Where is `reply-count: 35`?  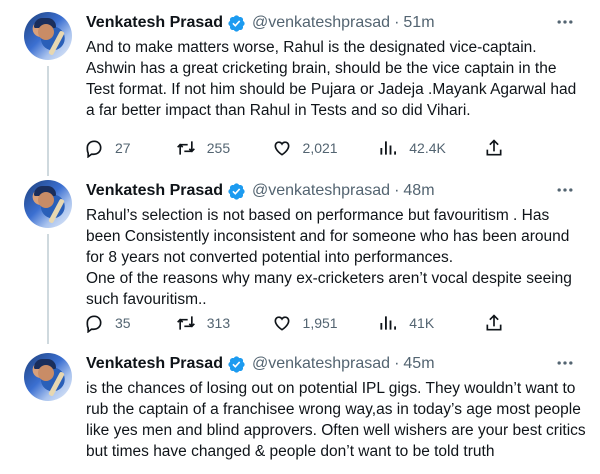 reply-count: 35 is located at coordinates (123, 323).